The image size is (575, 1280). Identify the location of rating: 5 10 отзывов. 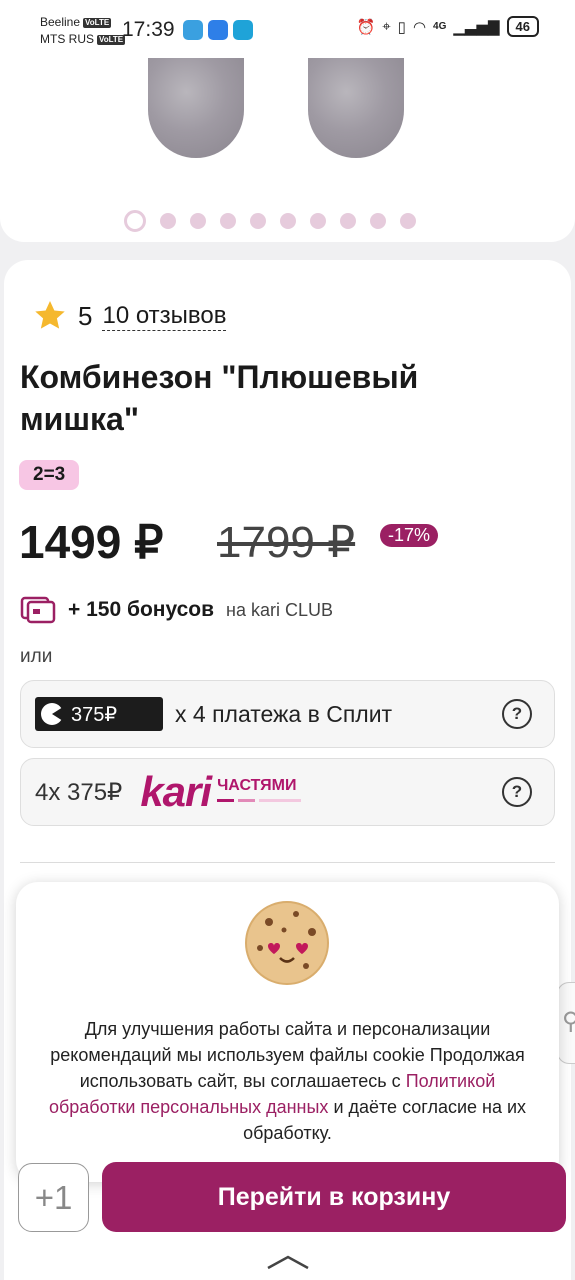
(129, 316).